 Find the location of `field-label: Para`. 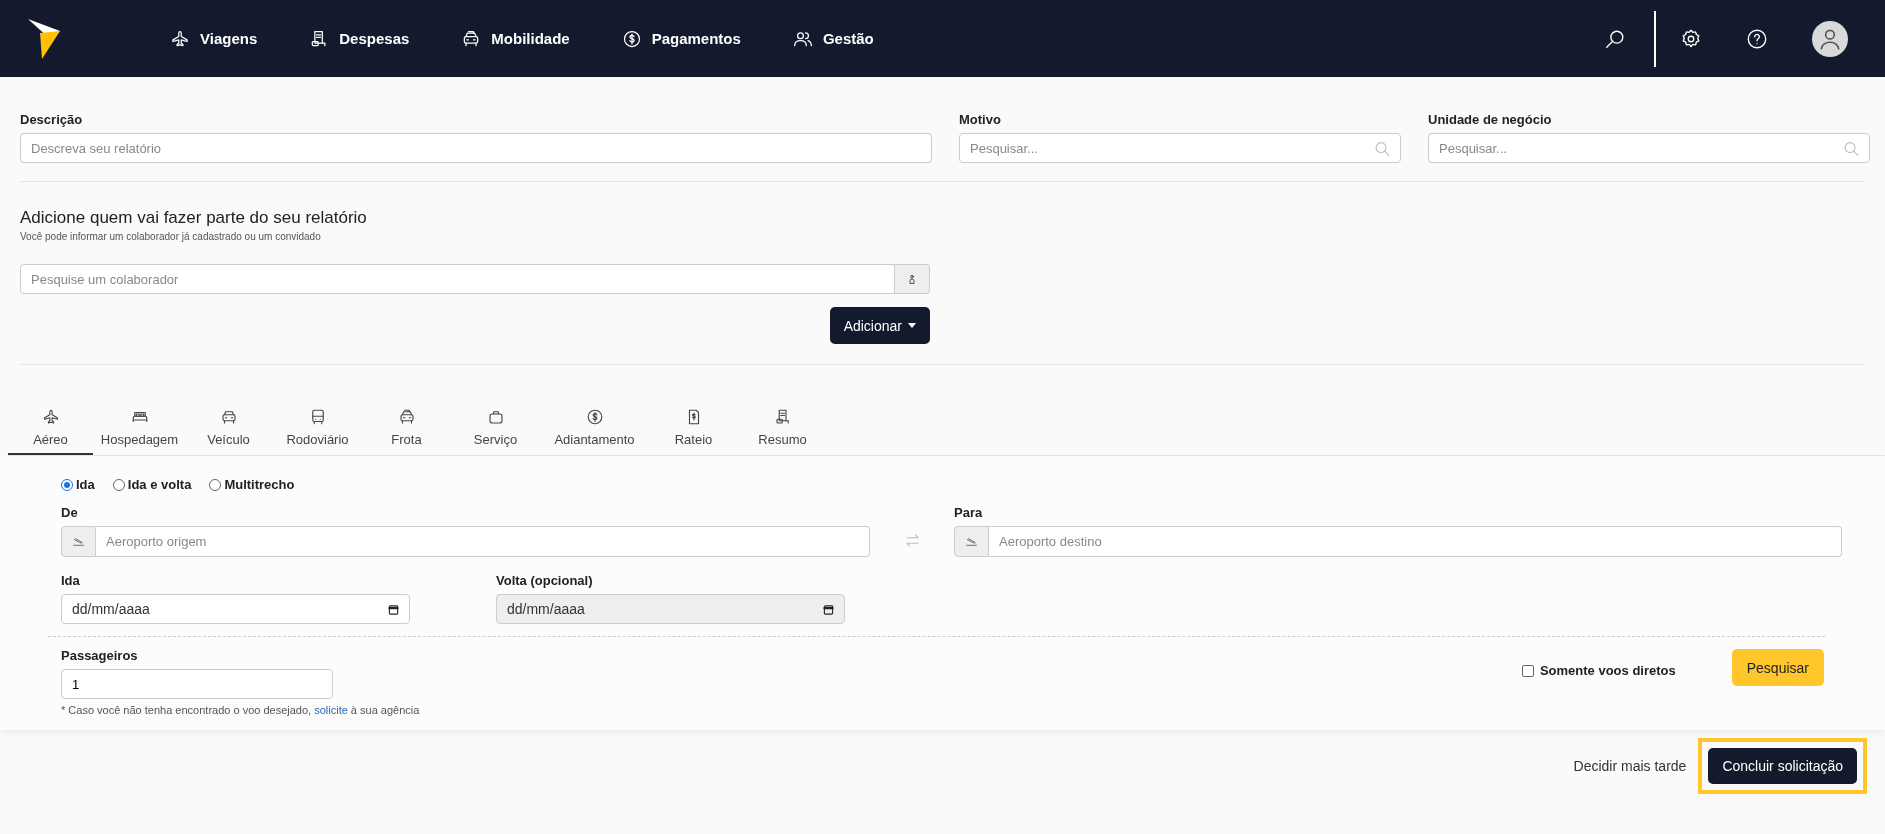

field-label: Para is located at coordinates (969, 512).